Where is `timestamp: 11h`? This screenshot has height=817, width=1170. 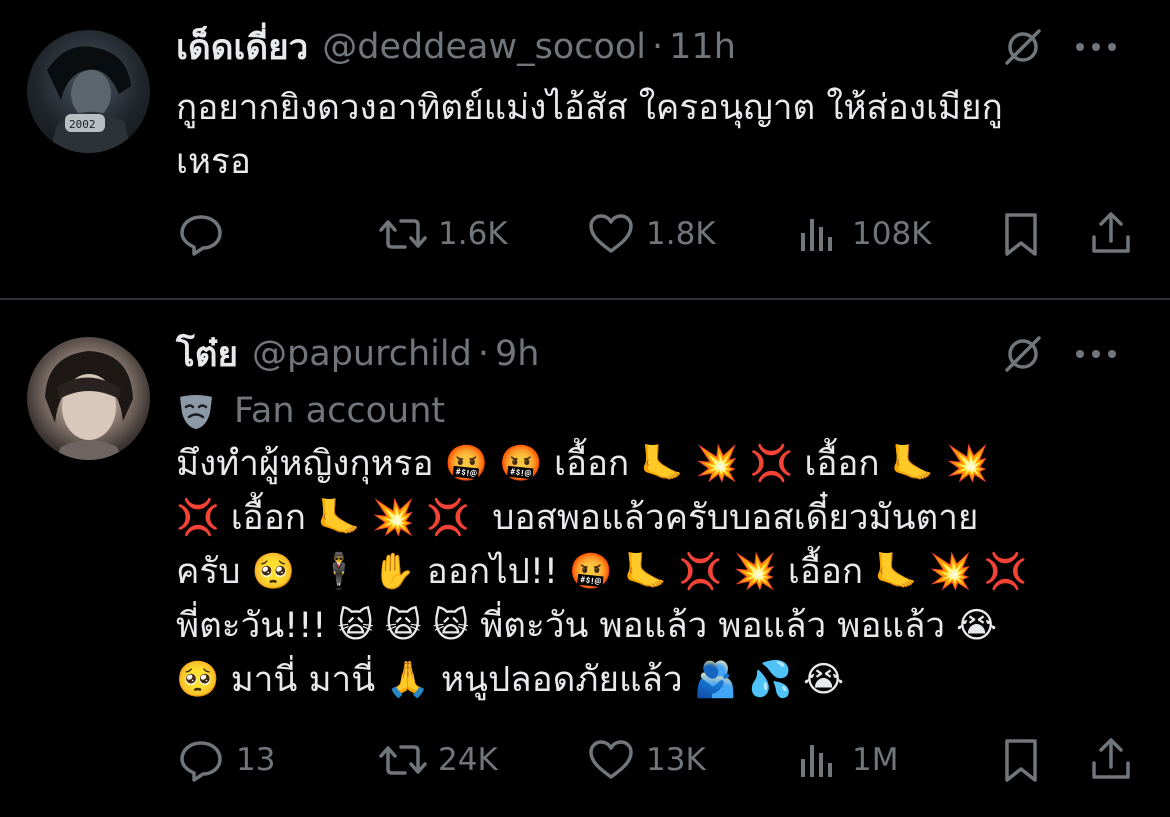 timestamp: 11h is located at coordinates (702, 47).